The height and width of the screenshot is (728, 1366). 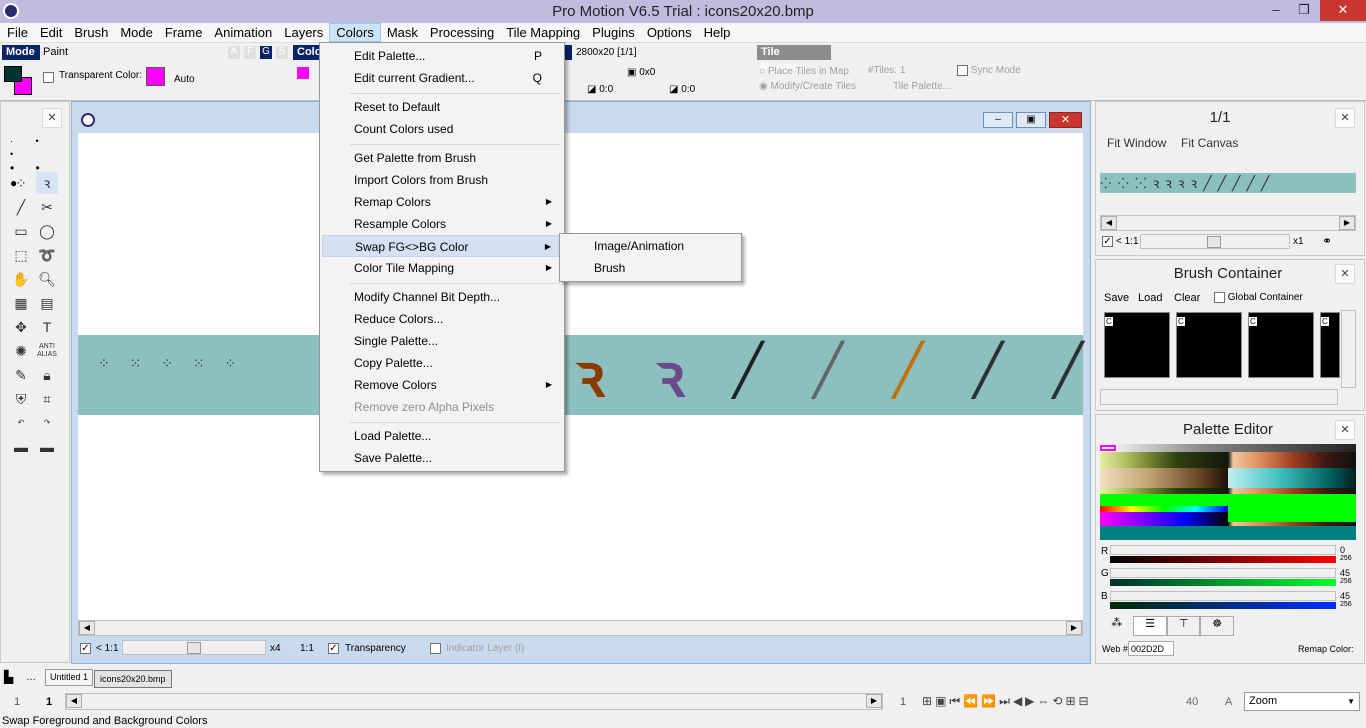 I want to click on preview-close-button: ✕, so click(x=1345, y=118).